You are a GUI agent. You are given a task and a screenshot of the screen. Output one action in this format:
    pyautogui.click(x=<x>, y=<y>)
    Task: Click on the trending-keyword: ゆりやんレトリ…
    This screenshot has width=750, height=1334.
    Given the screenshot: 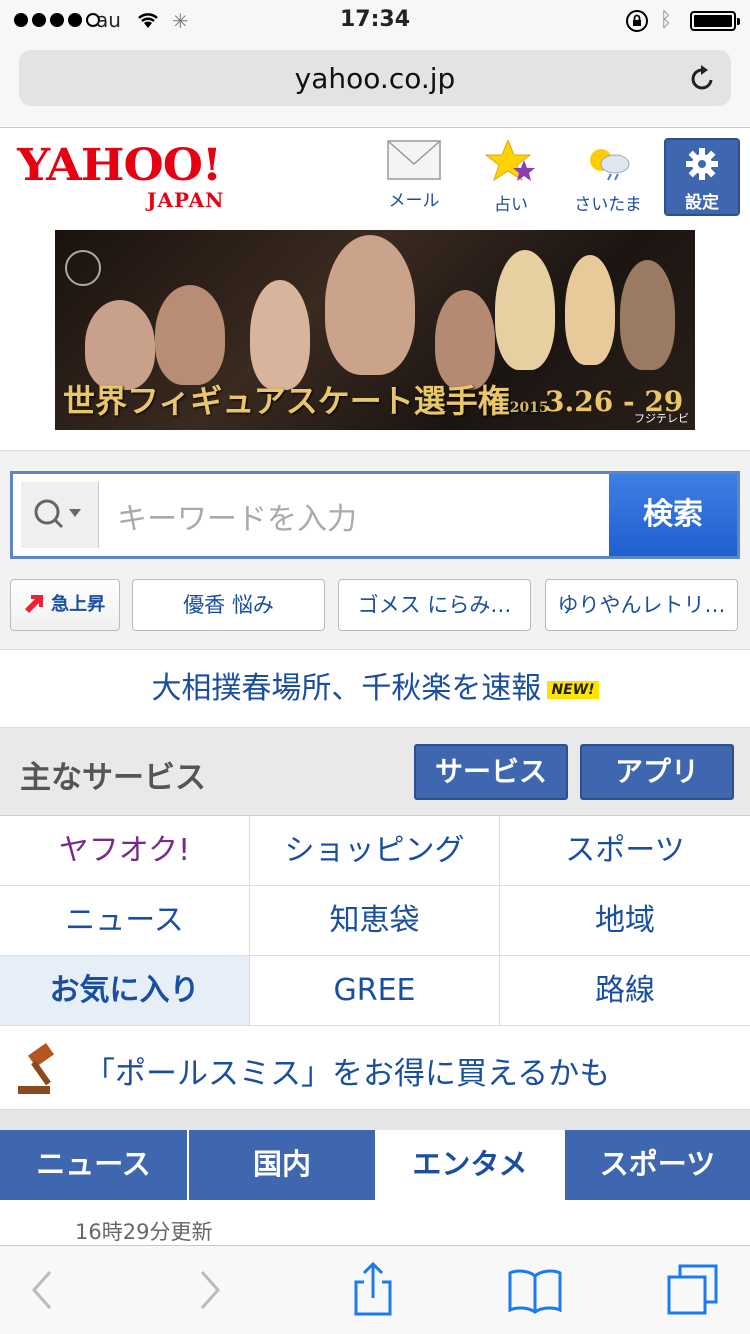 What is the action you would take?
    pyautogui.click(x=641, y=605)
    